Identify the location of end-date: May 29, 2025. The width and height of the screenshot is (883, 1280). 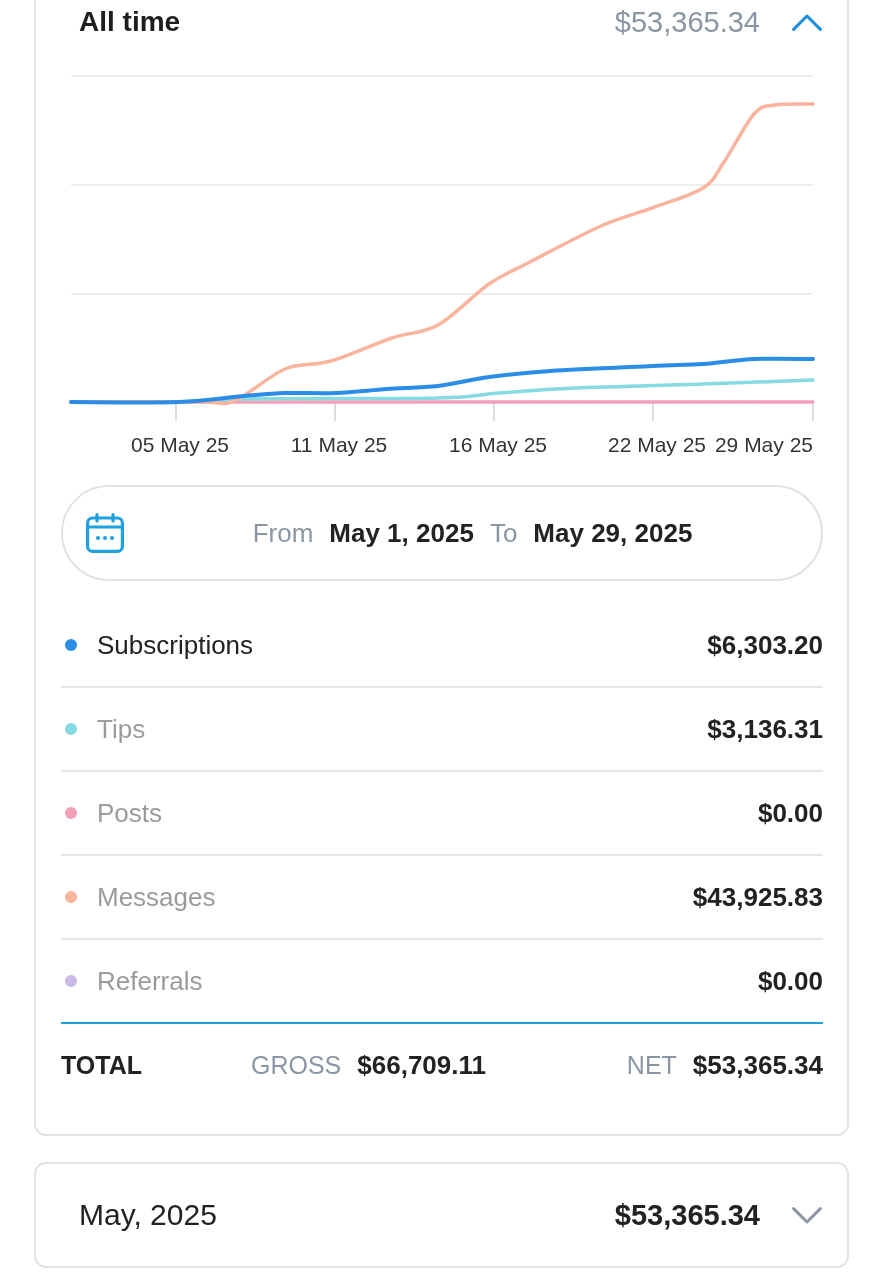
(613, 533).